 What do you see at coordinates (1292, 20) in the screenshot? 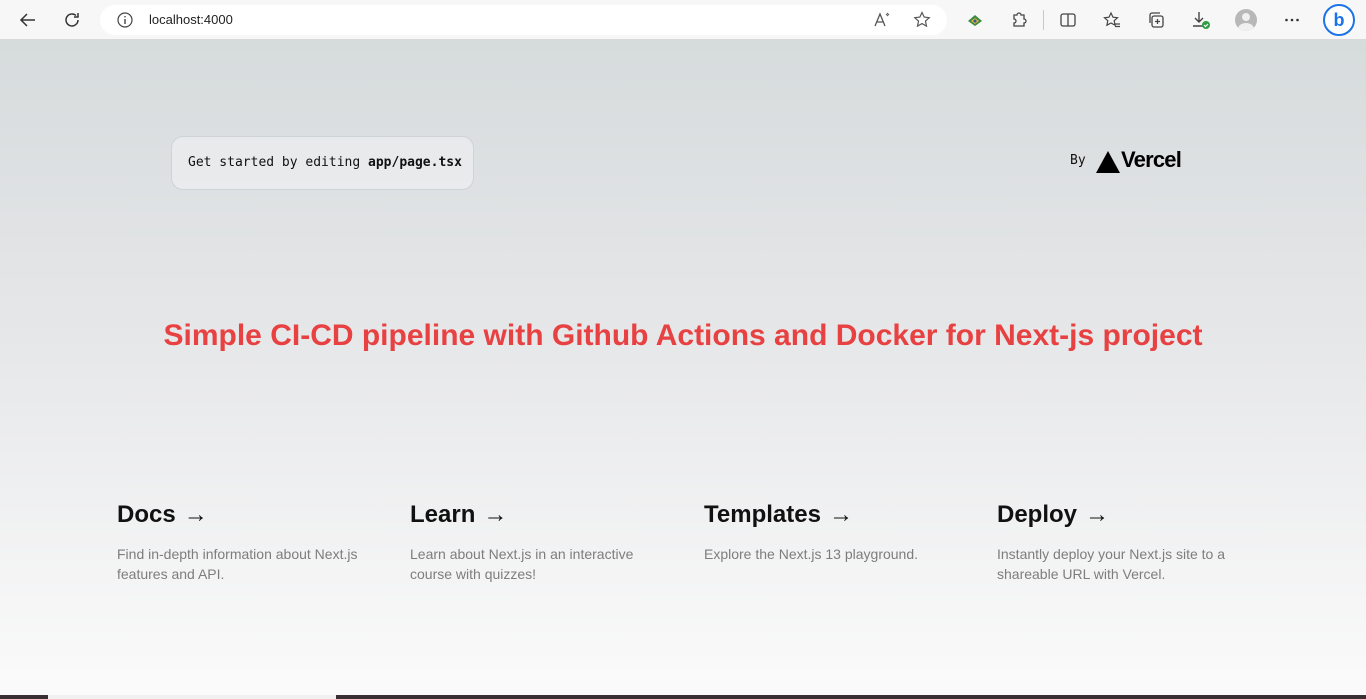
I see `more-icon` at bounding box center [1292, 20].